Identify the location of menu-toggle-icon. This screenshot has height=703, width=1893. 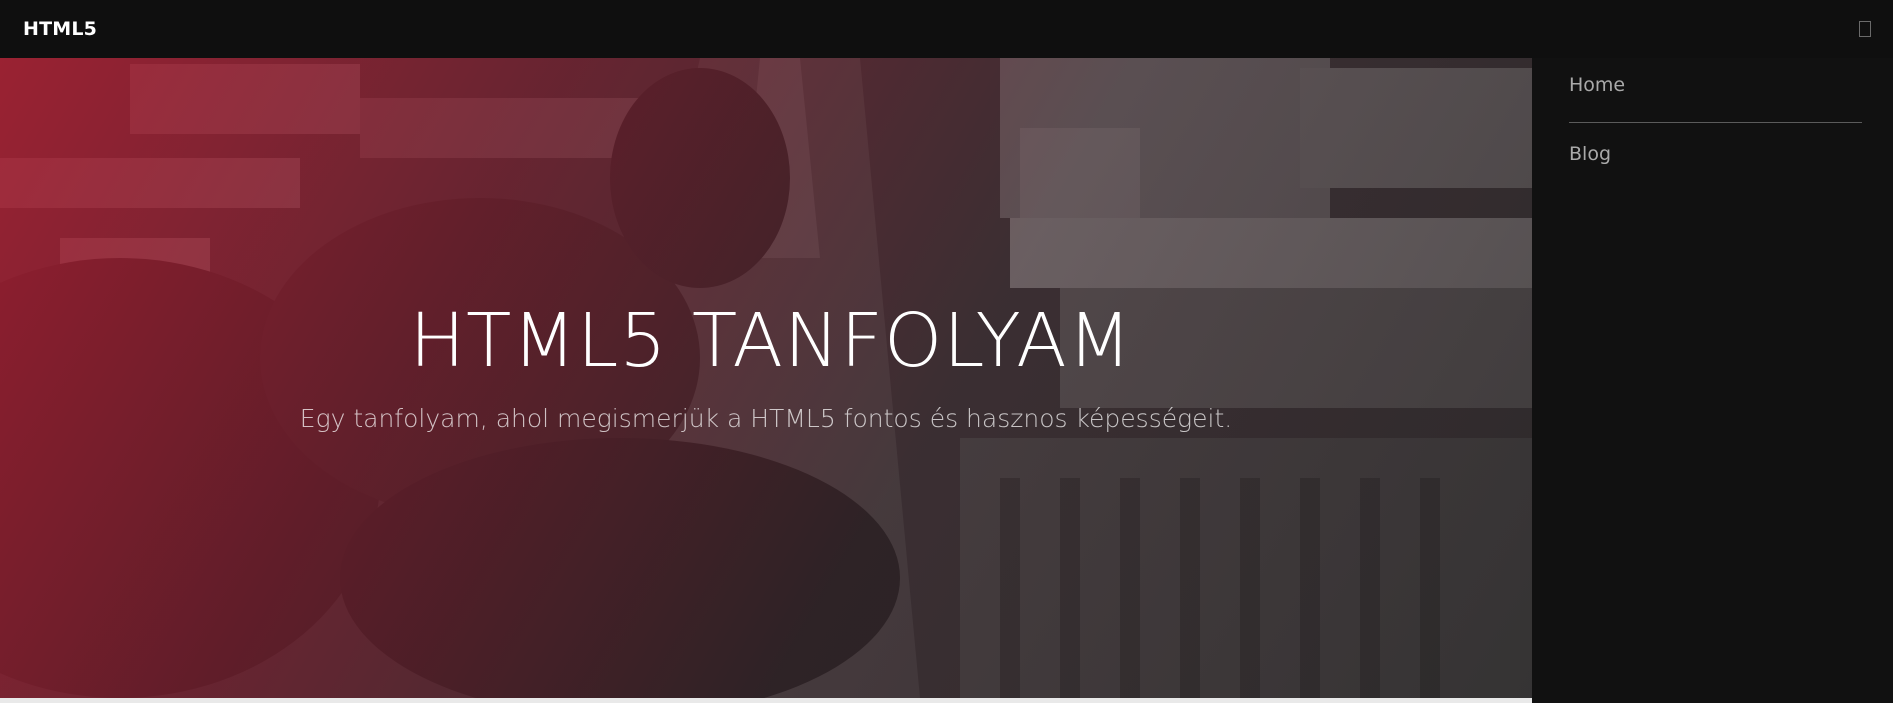
(1865, 29).